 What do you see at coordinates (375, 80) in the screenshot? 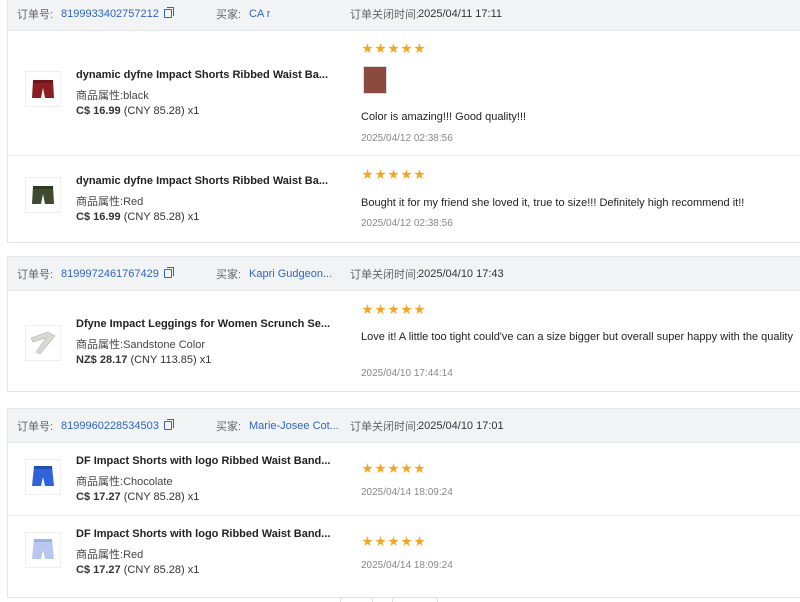
I see `review-photo` at bounding box center [375, 80].